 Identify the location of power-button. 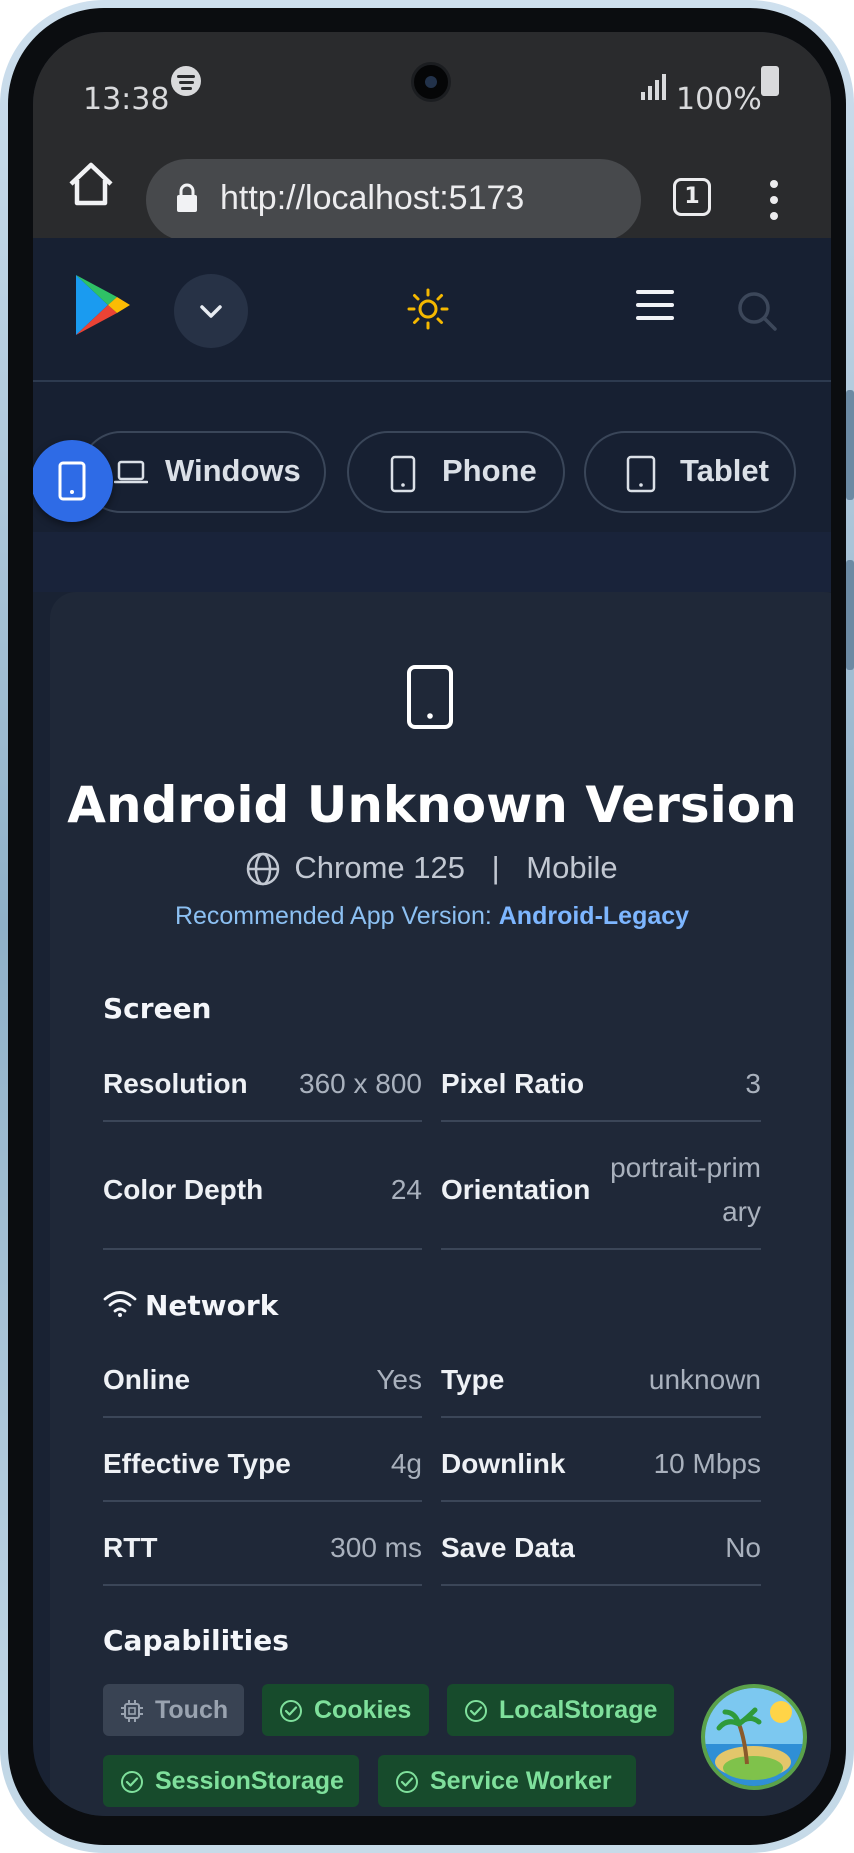
(850, 615).